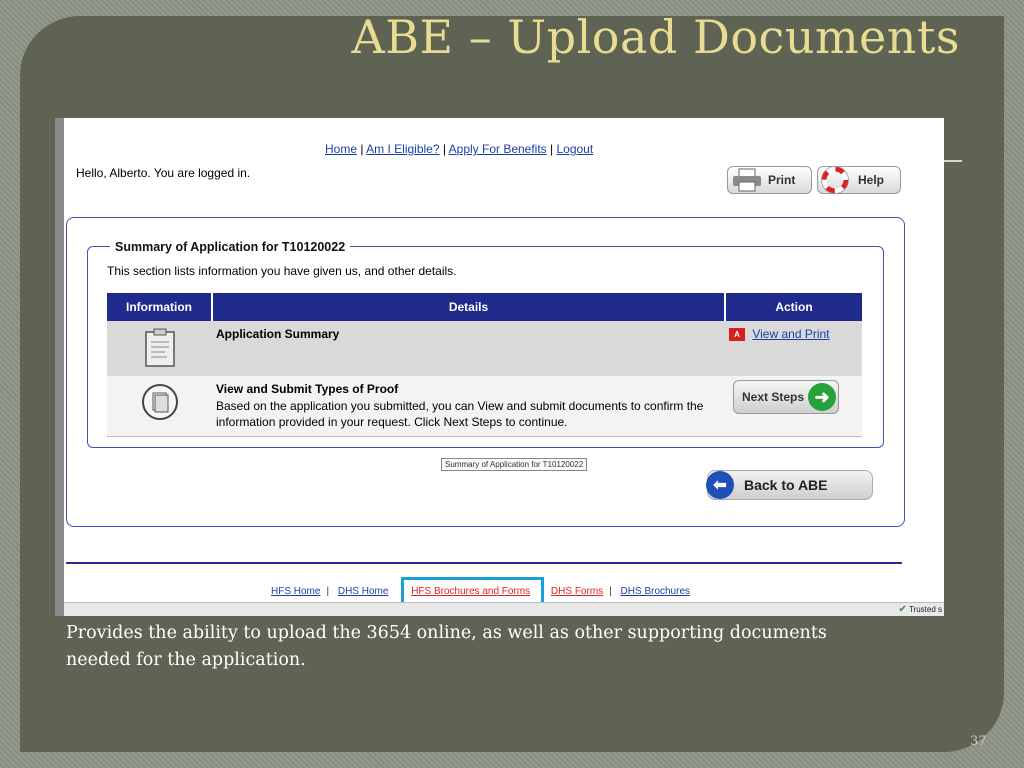 The height and width of the screenshot is (768, 1024). What do you see at coordinates (163, 173) in the screenshot?
I see `greeting-text: Hello, Alberto. You are logged in.` at bounding box center [163, 173].